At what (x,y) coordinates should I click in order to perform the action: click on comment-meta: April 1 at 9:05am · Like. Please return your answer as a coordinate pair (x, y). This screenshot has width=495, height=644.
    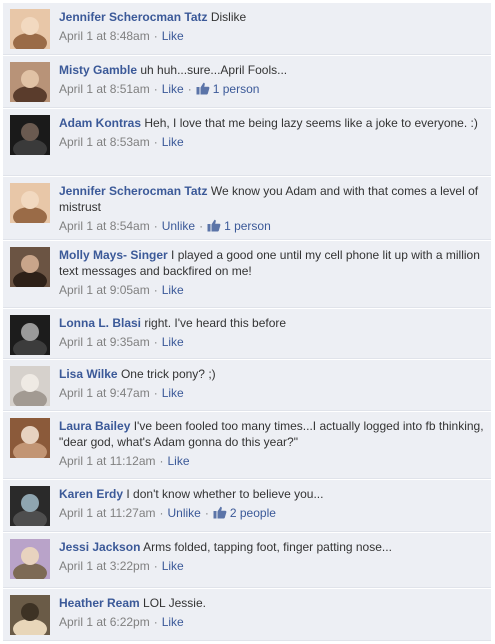
    Looking at the image, I should click on (272, 290).